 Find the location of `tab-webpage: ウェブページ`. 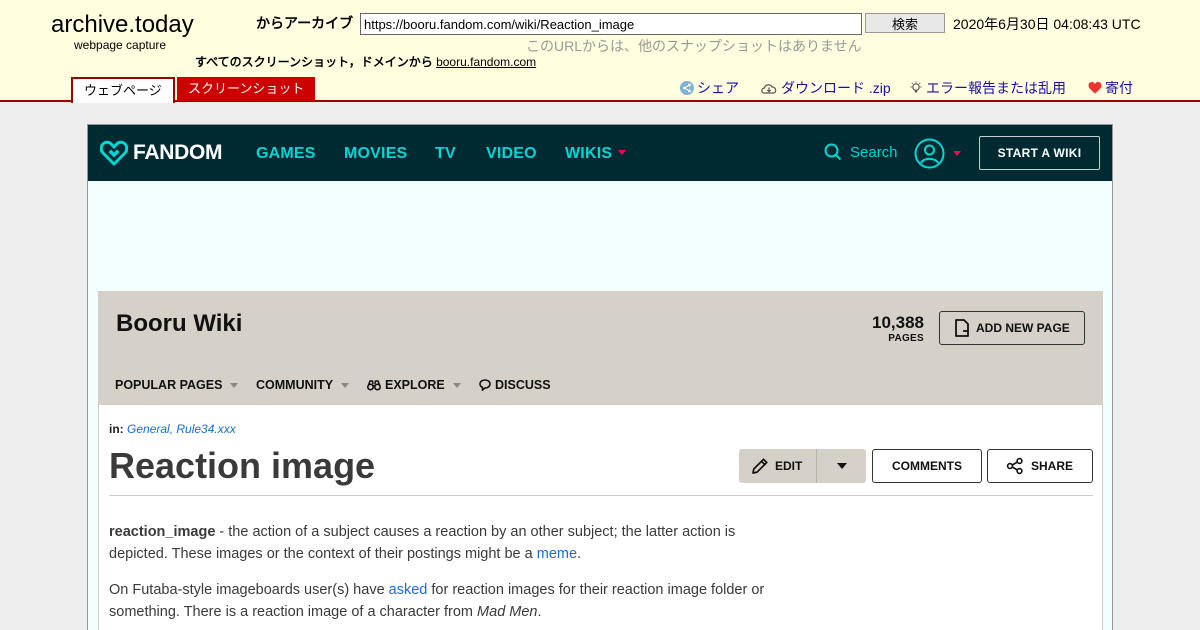

tab-webpage: ウェブページ is located at coordinates (123, 90).